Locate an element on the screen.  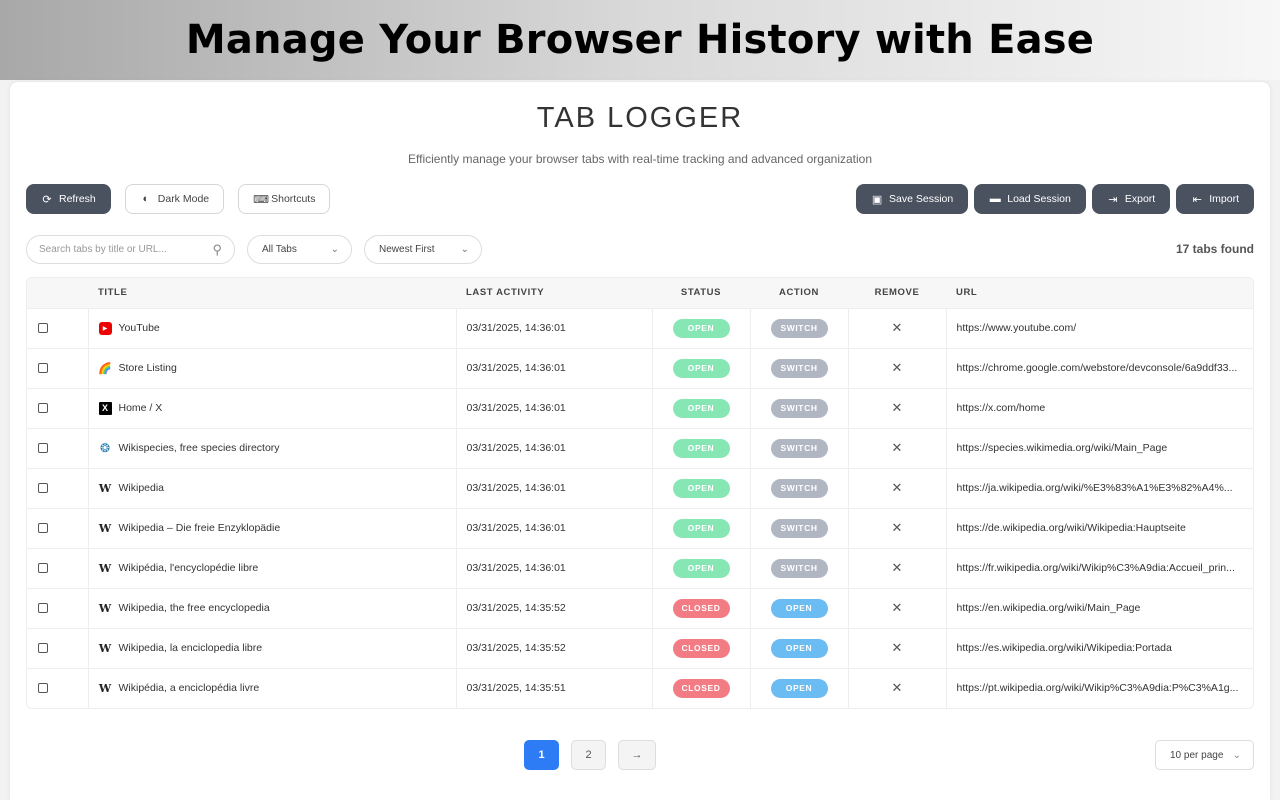
tab-title: Wikipedia is located at coordinates (142, 488).